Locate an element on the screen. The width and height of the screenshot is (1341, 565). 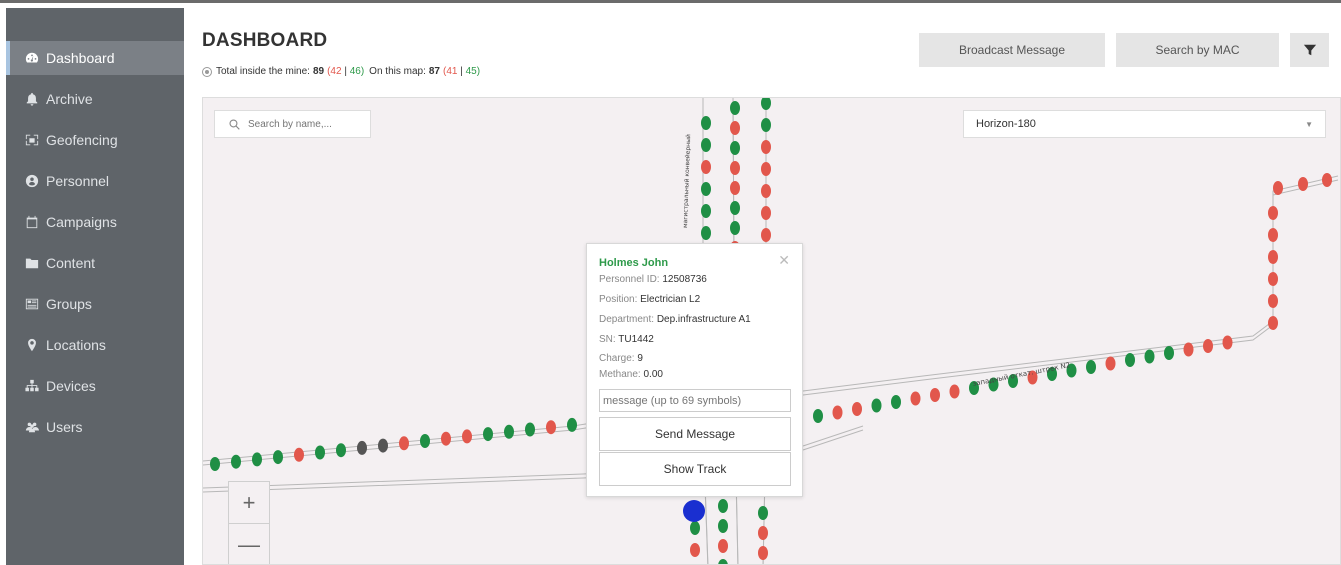
send-message-button: Send Message is located at coordinates (695, 434).